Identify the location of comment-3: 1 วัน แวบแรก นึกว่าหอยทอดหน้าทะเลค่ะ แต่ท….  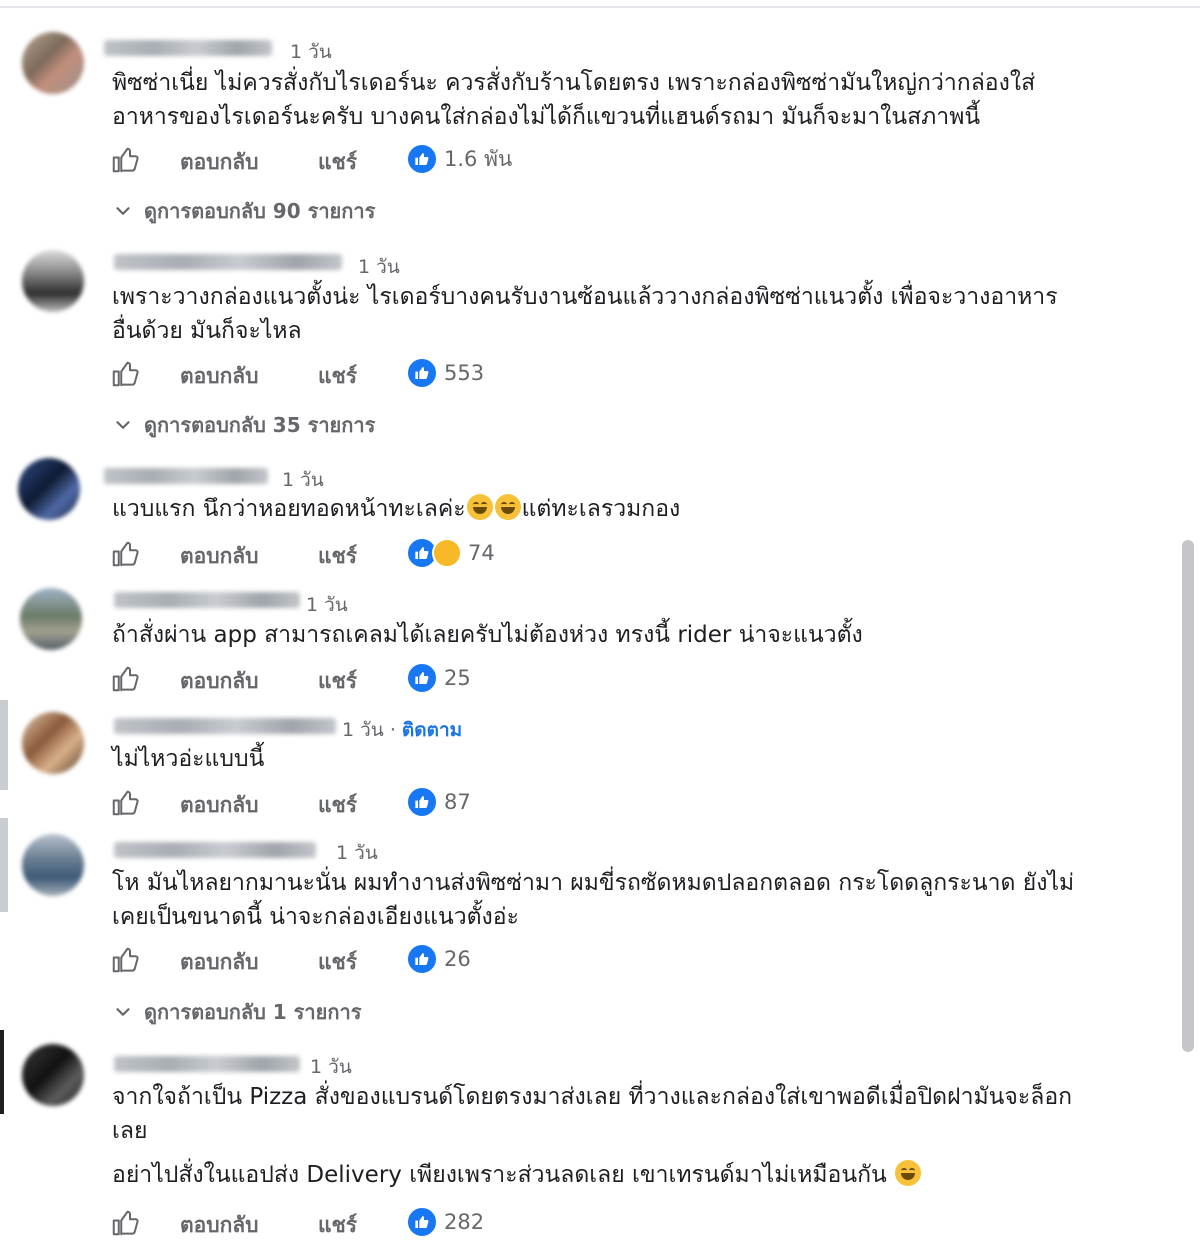
(590, 517).